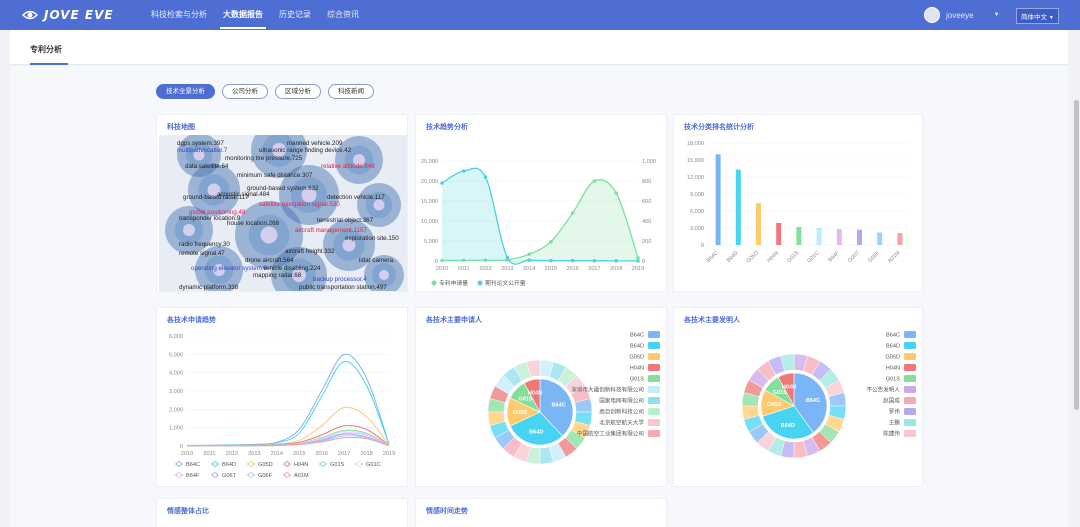 The width and height of the screenshot is (1080, 527). Describe the element at coordinates (295, 15) in the screenshot. I see `nav-item-history: 历史记录` at that location.